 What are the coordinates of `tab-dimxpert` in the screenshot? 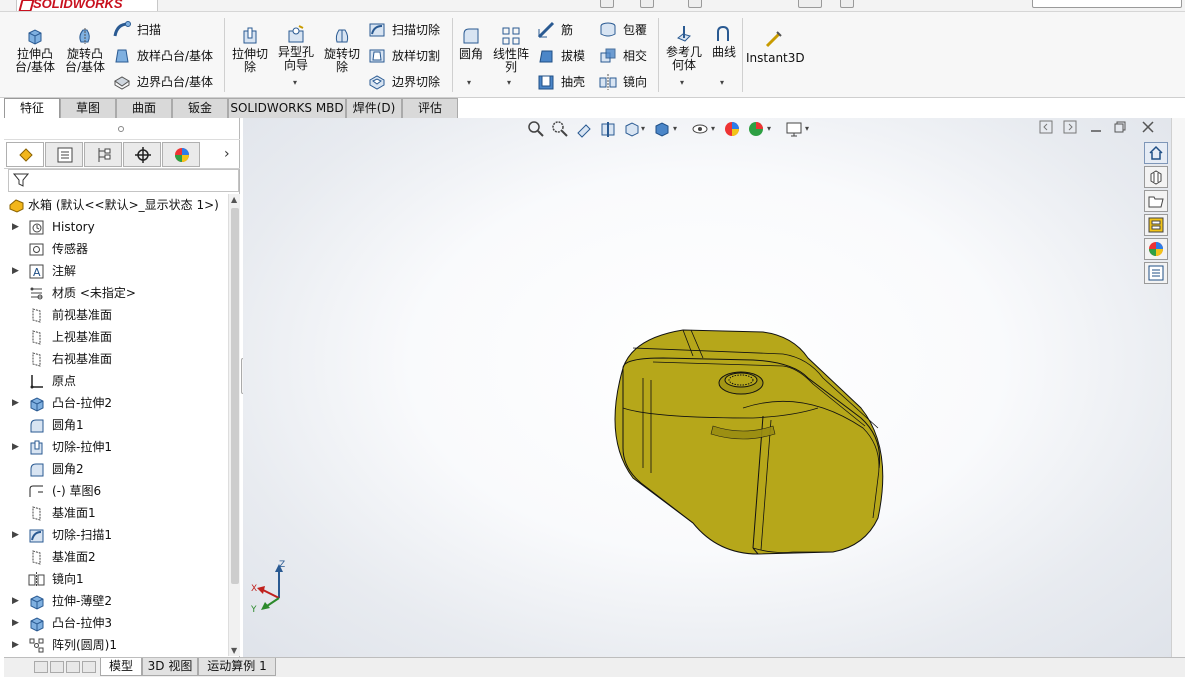 It's located at (142, 154).